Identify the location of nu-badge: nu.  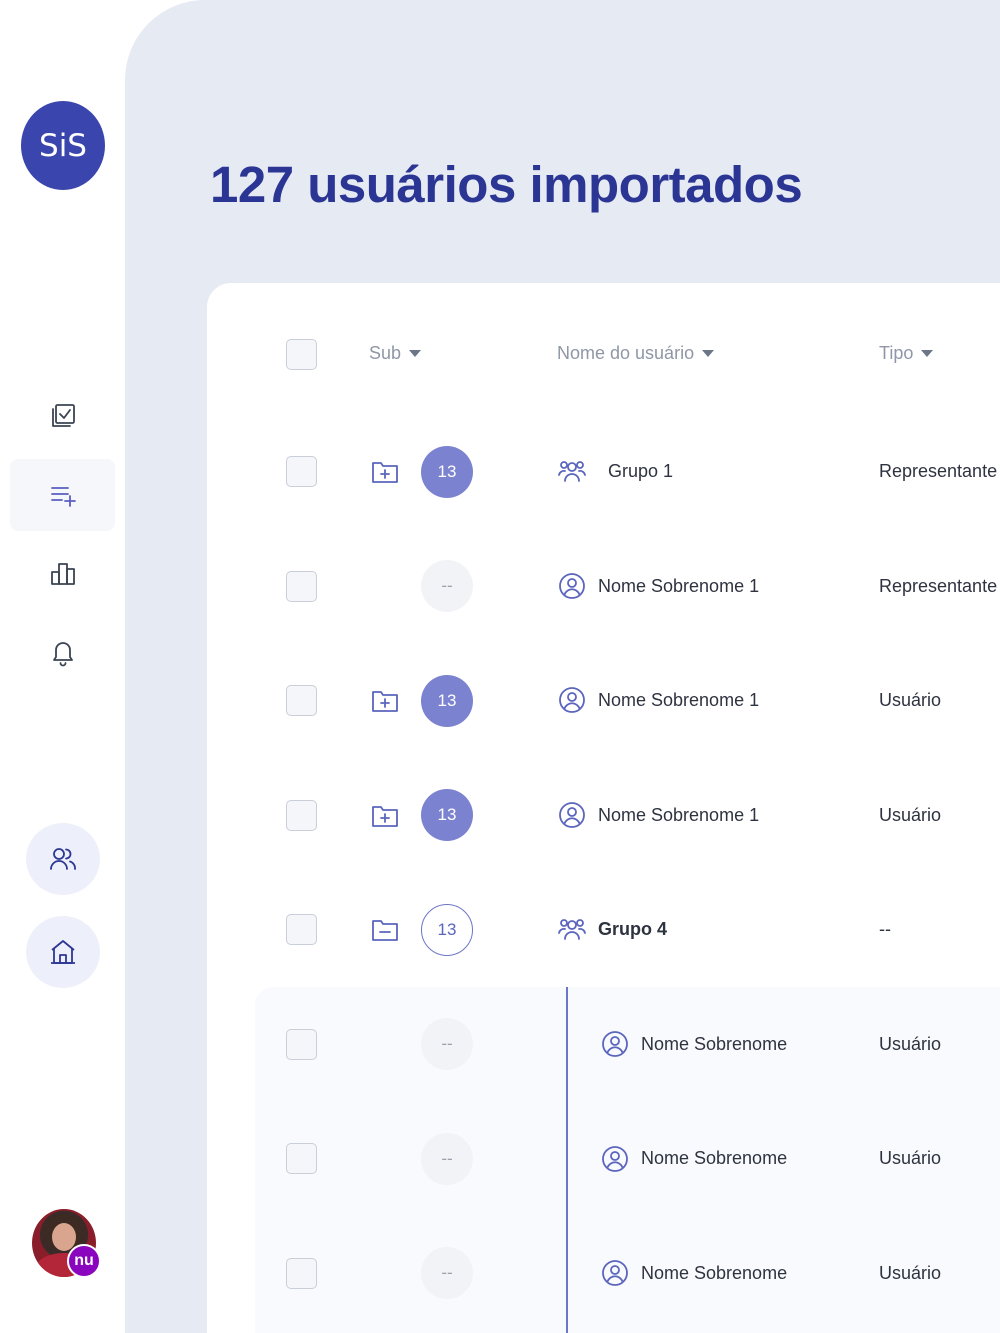
(84, 1261).